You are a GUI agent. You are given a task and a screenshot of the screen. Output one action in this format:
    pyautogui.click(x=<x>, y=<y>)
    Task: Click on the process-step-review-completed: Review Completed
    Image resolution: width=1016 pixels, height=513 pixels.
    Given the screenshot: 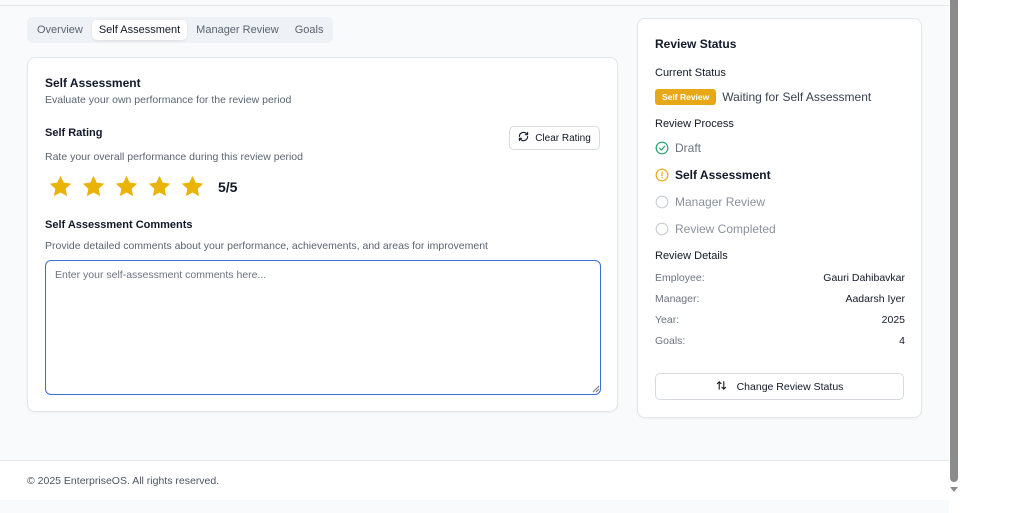 What is the action you would take?
    pyautogui.click(x=715, y=229)
    